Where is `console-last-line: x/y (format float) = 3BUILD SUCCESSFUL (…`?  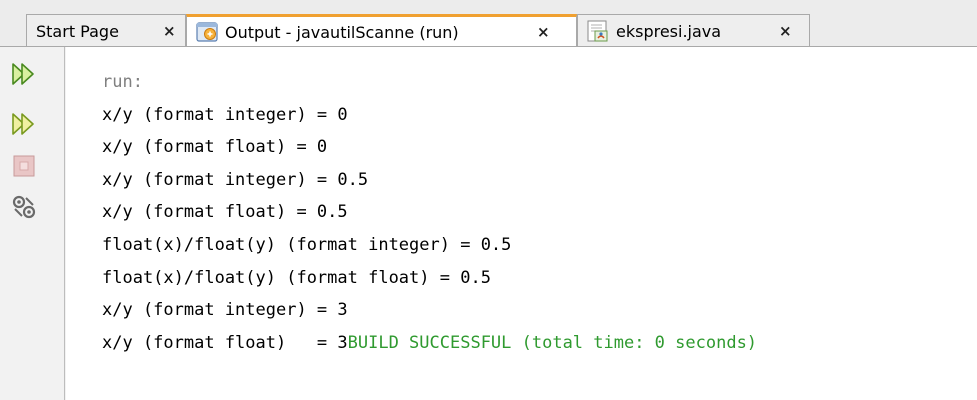
console-last-line: x/y (format float) = 3BUILD SUCCESSFUL (… is located at coordinates (429, 343).